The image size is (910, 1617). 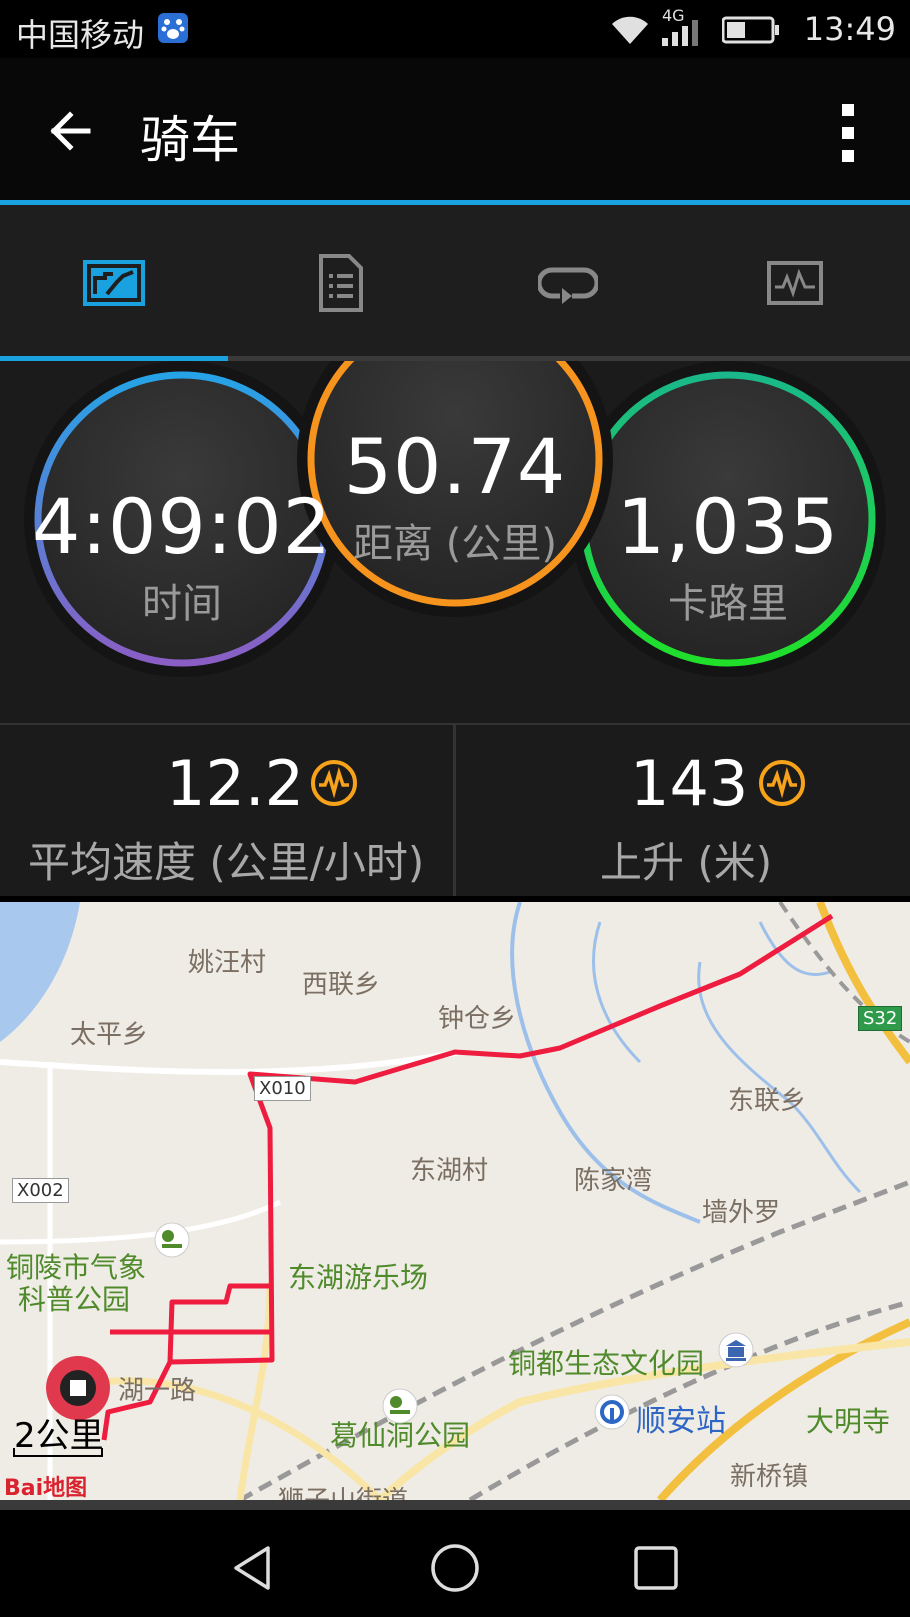 I want to click on nav-recents-button, so click(x=656, y=1568).